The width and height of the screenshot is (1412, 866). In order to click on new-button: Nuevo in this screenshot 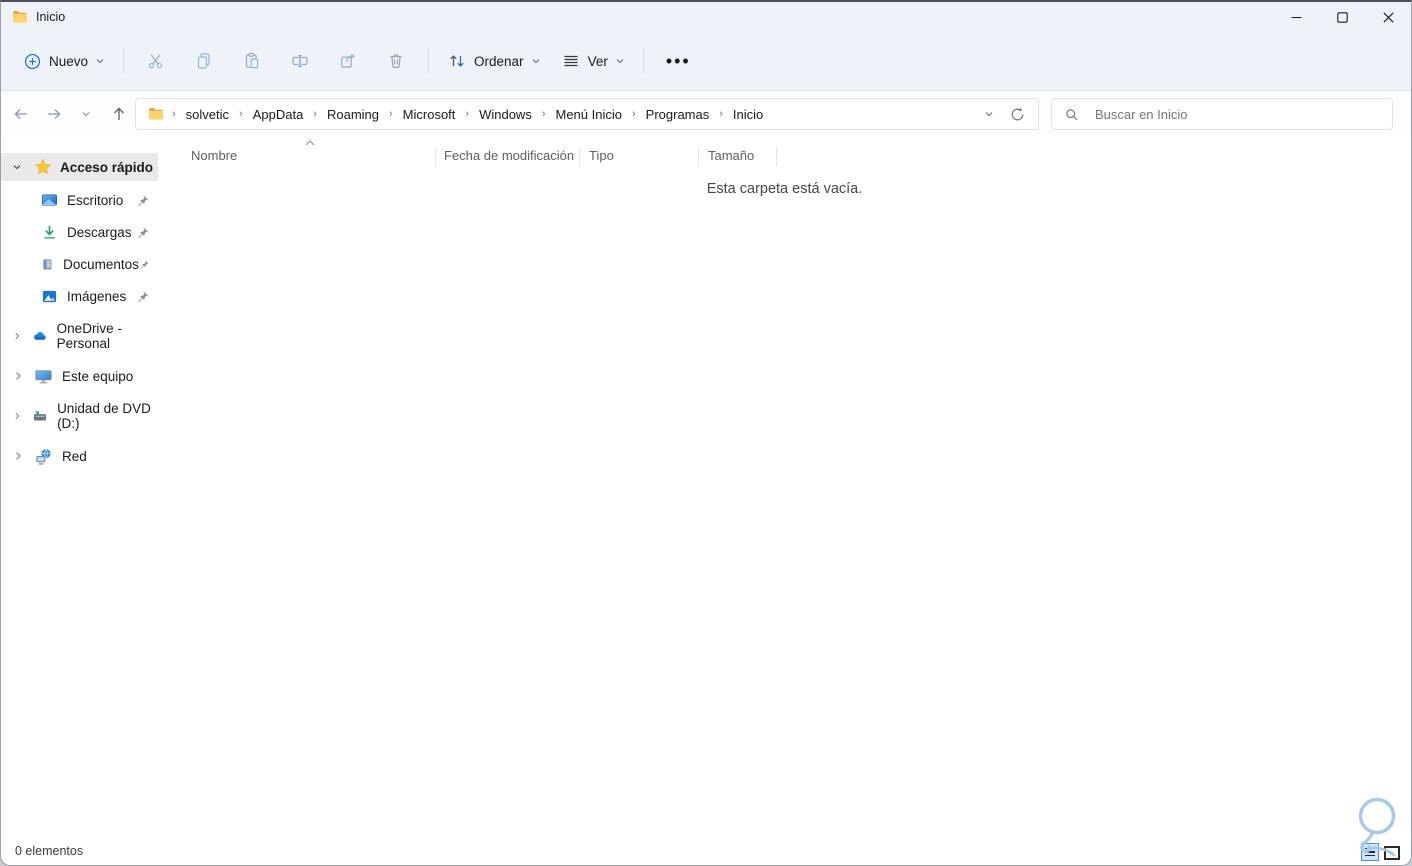, I will do `click(64, 61)`.